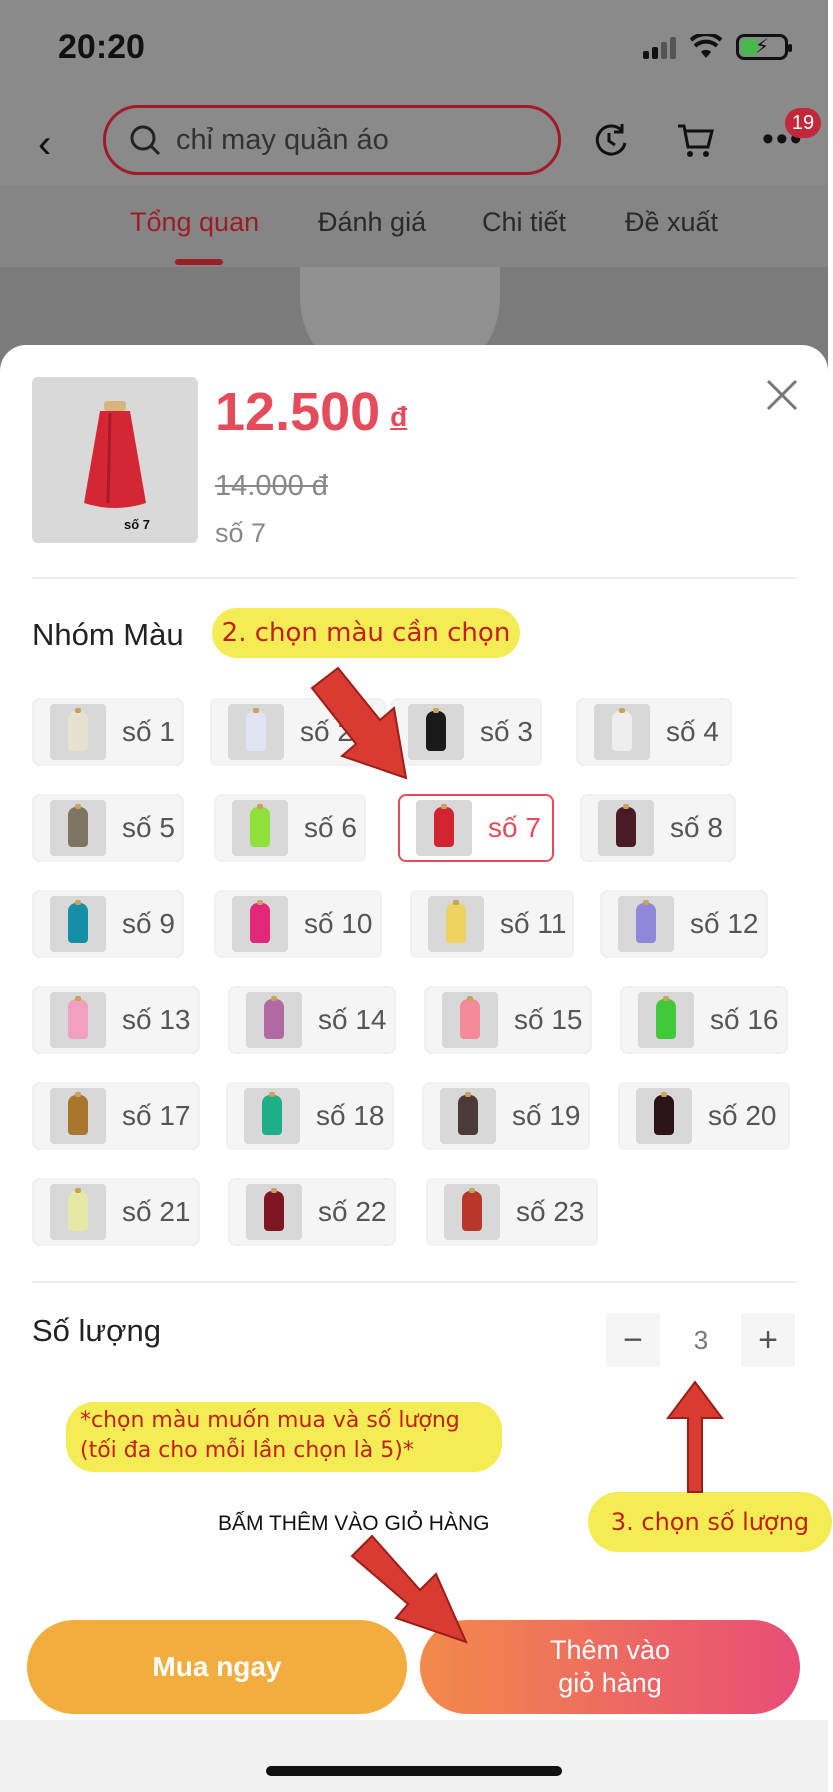  What do you see at coordinates (108, 924) in the screenshot?
I see `variant-option: số 9` at bounding box center [108, 924].